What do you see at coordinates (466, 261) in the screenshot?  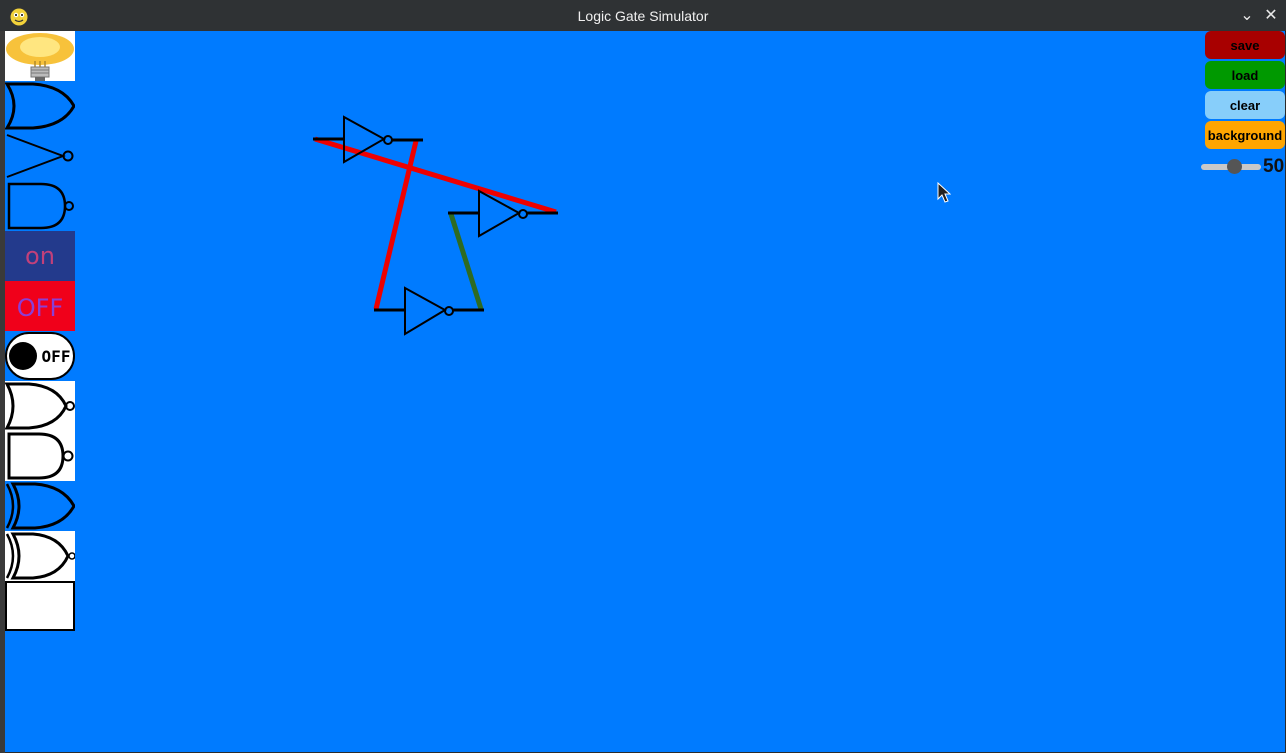 I see `wire-inactive` at bounding box center [466, 261].